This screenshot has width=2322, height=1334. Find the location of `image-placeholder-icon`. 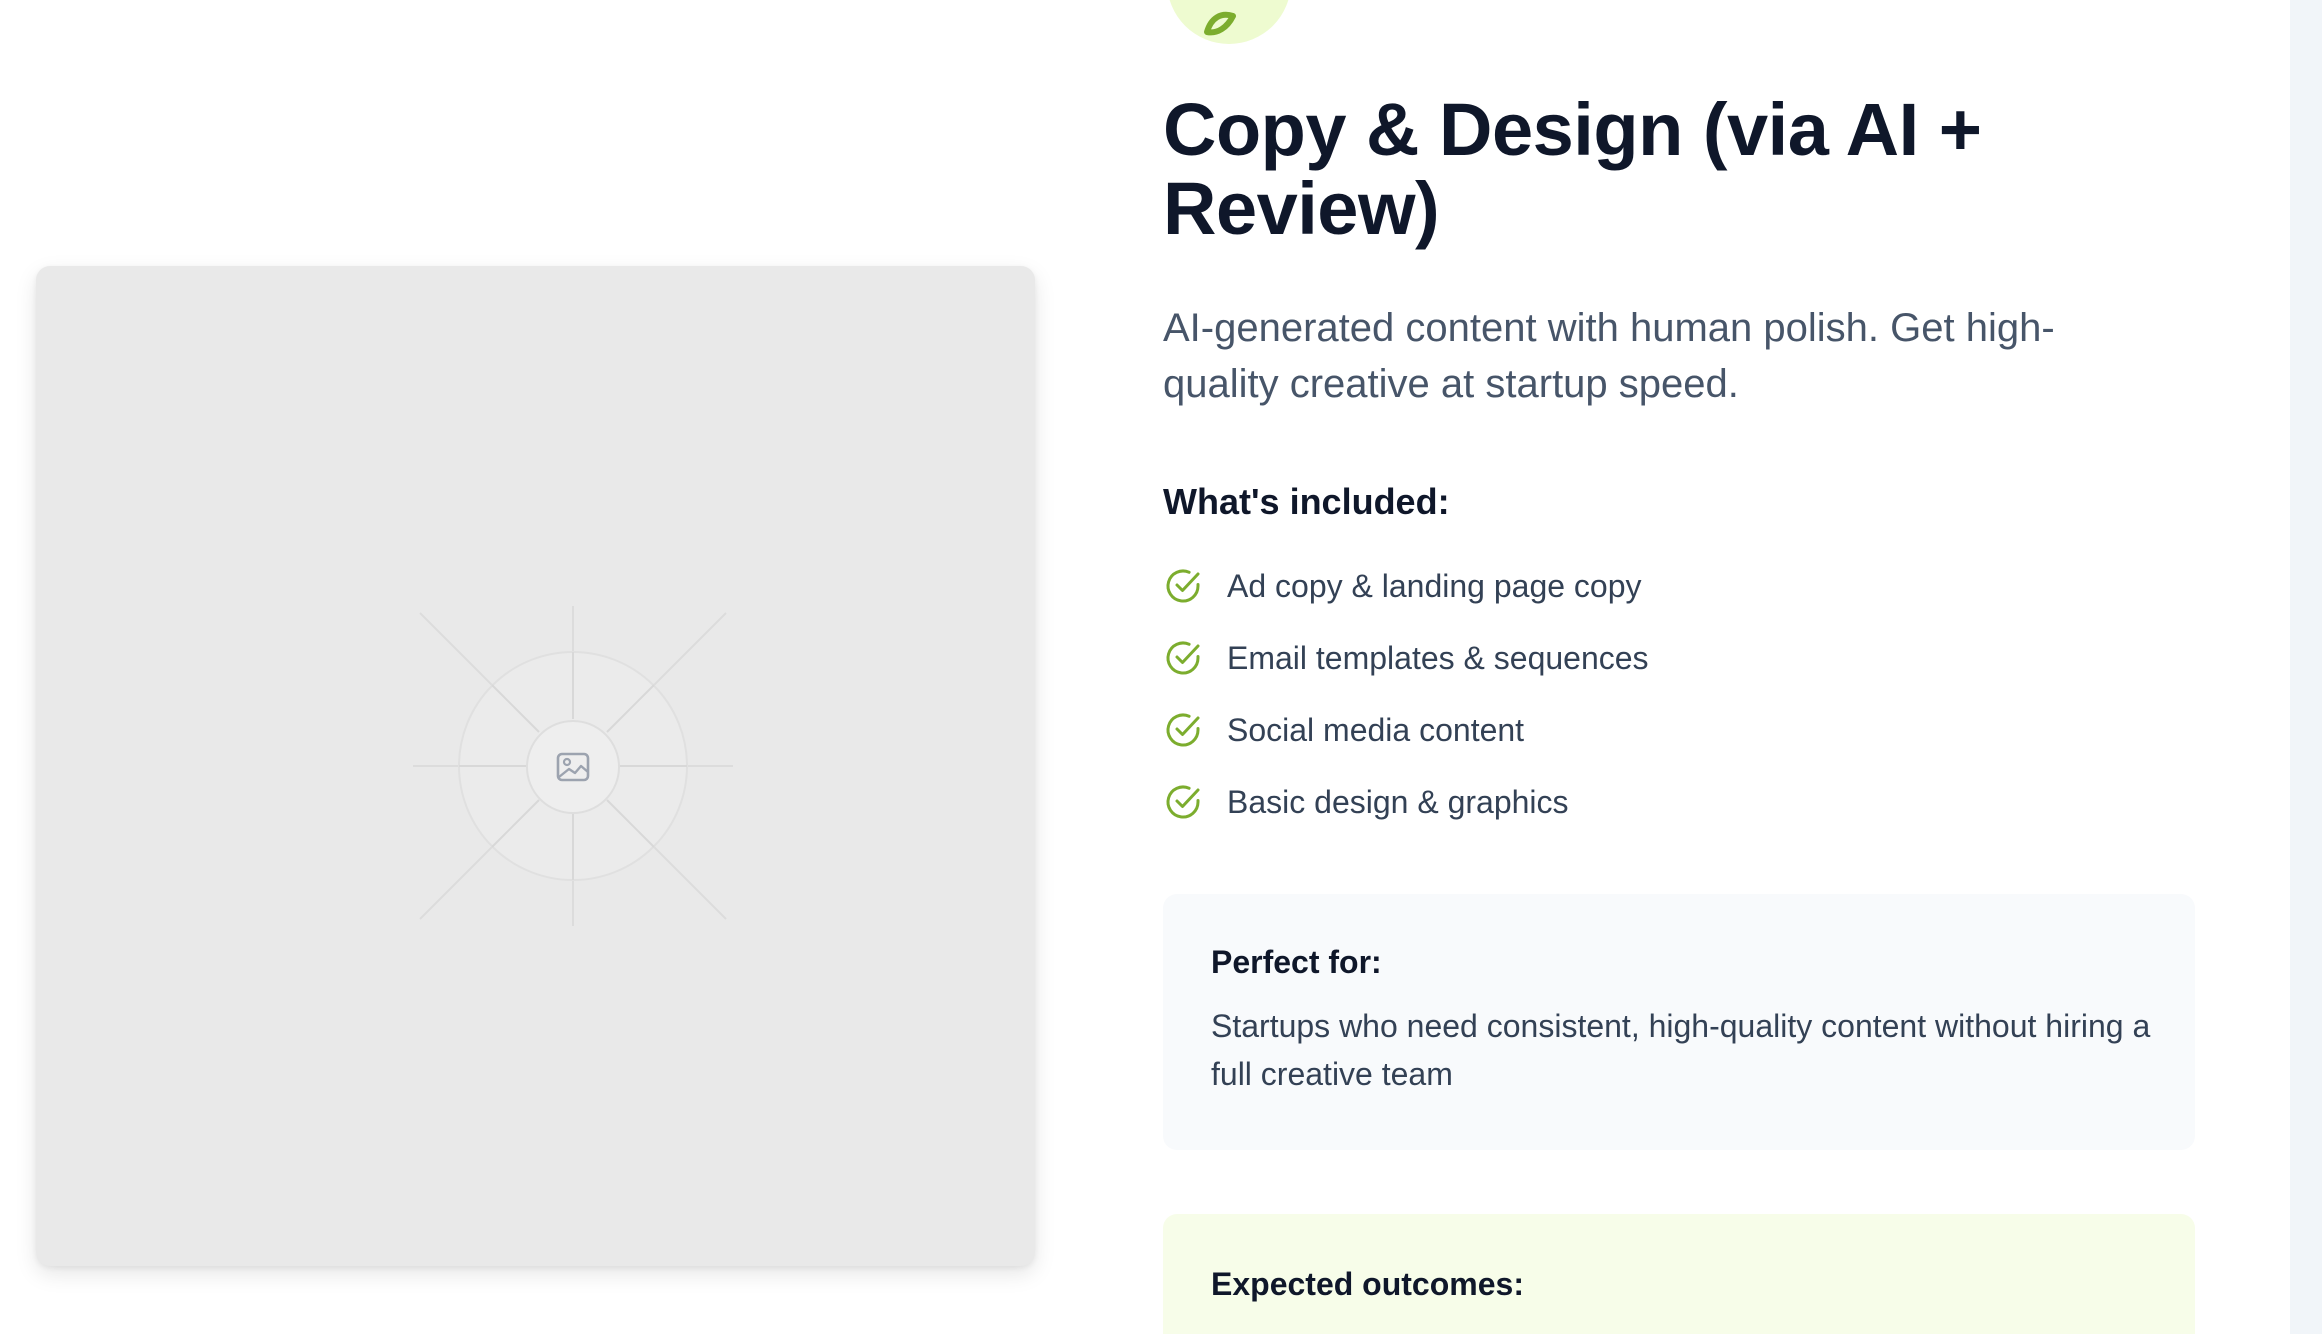

image-placeholder-icon is located at coordinates (573, 767).